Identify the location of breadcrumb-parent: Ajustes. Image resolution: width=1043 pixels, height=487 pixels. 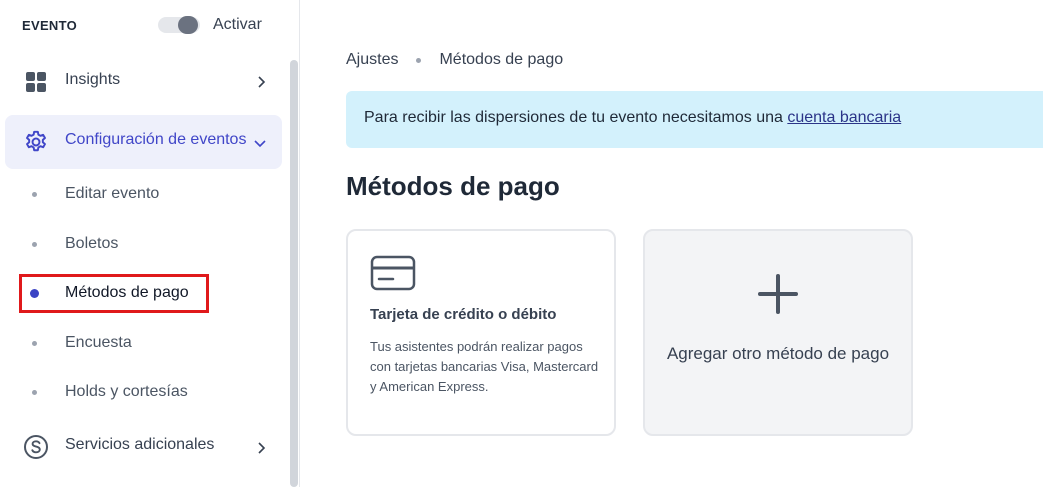
(372, 60).